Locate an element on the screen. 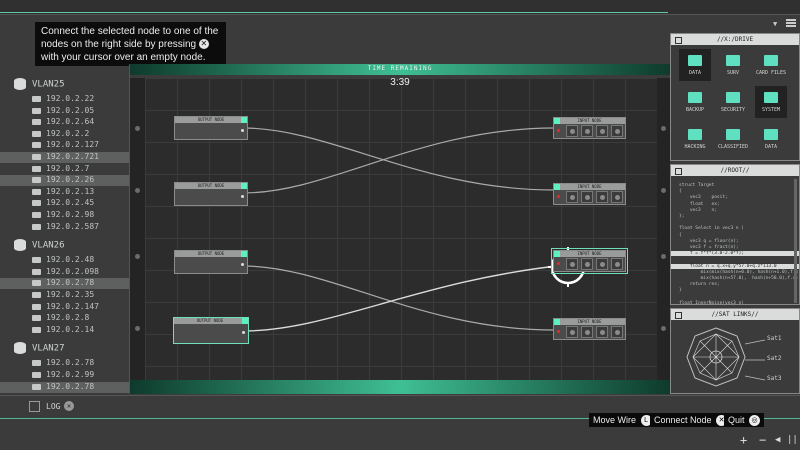  drive-folder: HACKING is located at coordinates (695, 139).